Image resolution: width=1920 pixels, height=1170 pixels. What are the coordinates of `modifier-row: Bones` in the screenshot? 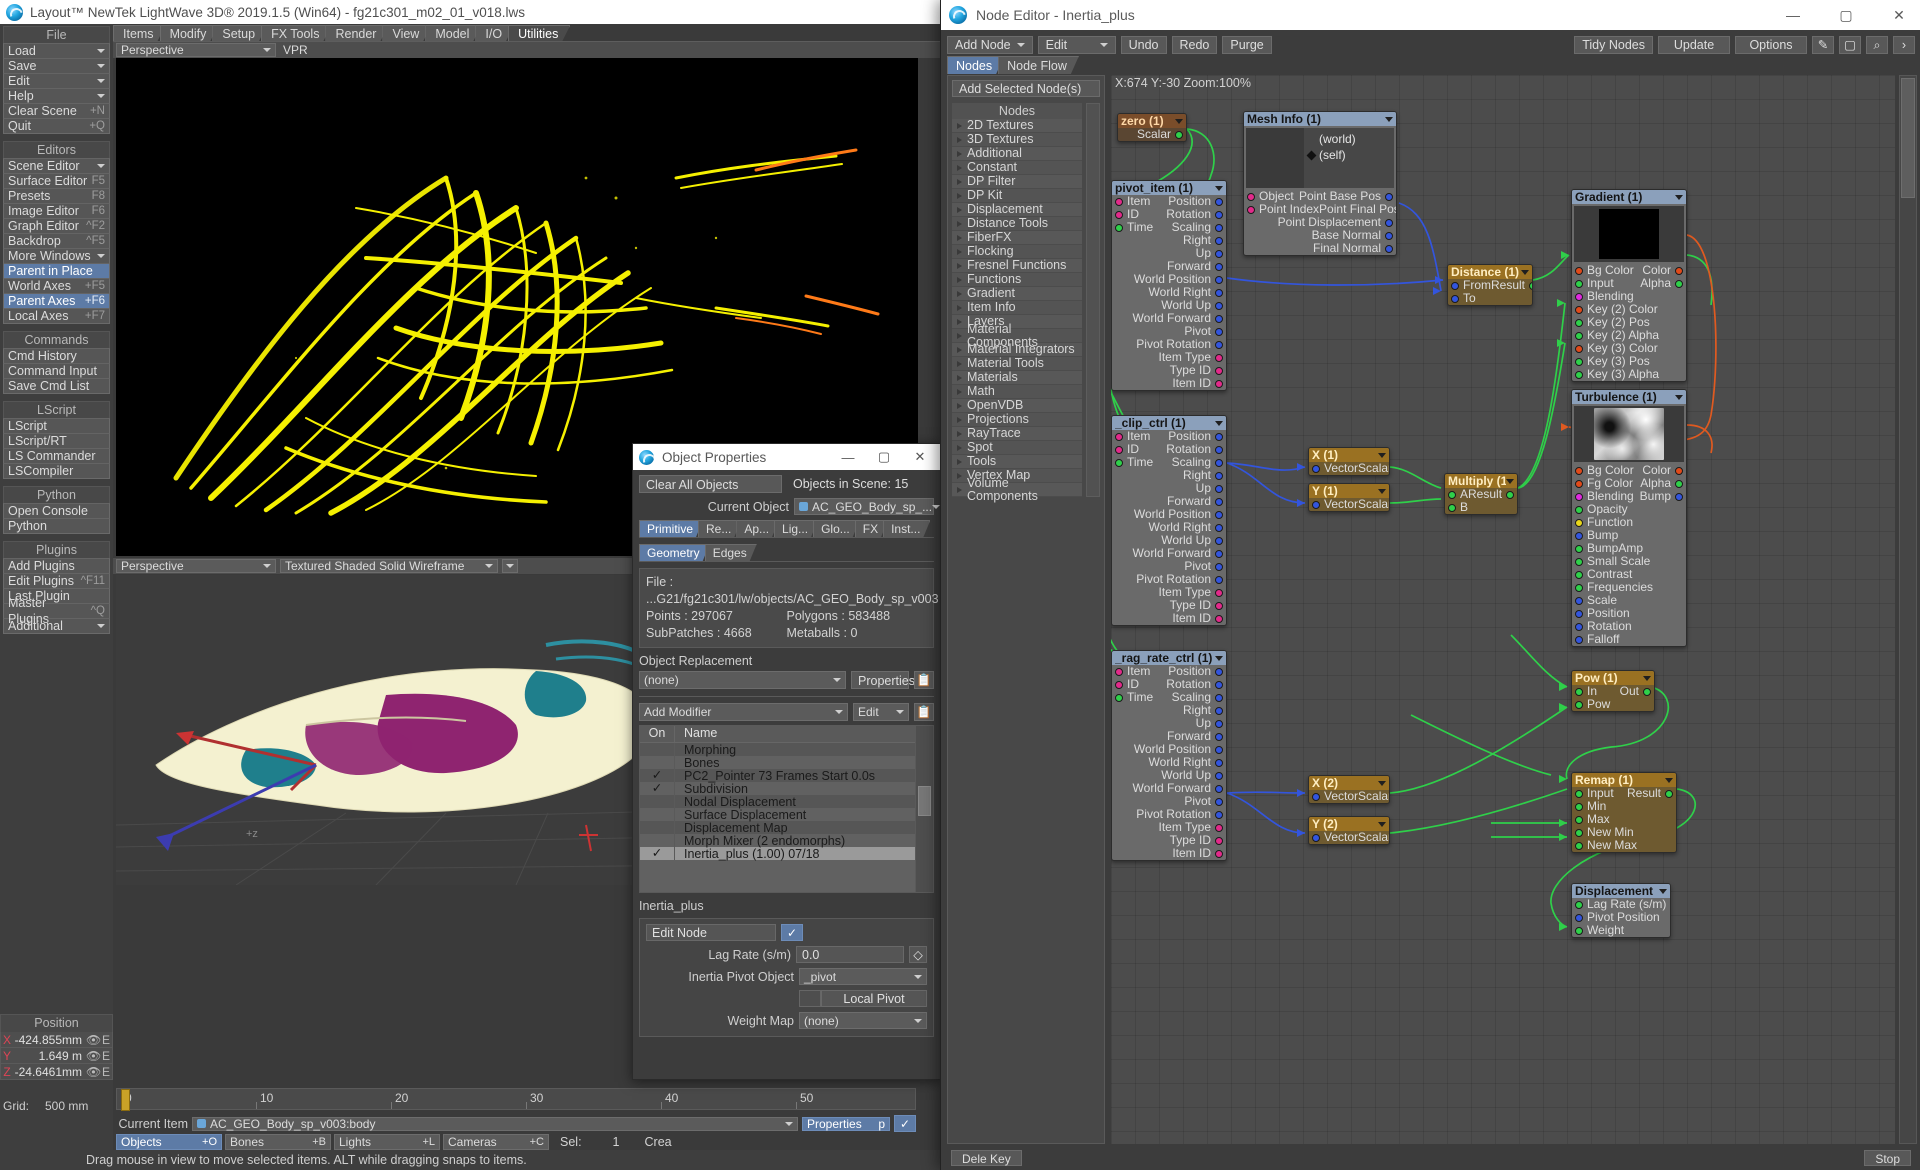 It's located at (777, 763).